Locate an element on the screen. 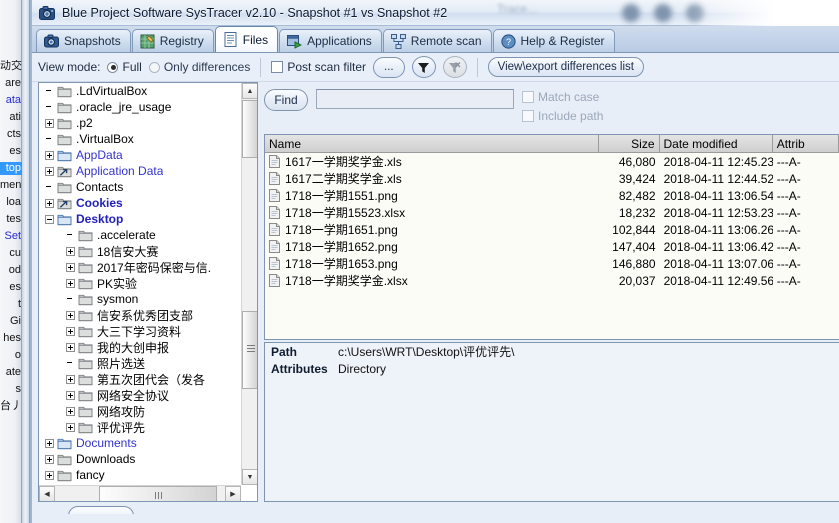  background-tree-item: men is located at coordinates (11, 185).